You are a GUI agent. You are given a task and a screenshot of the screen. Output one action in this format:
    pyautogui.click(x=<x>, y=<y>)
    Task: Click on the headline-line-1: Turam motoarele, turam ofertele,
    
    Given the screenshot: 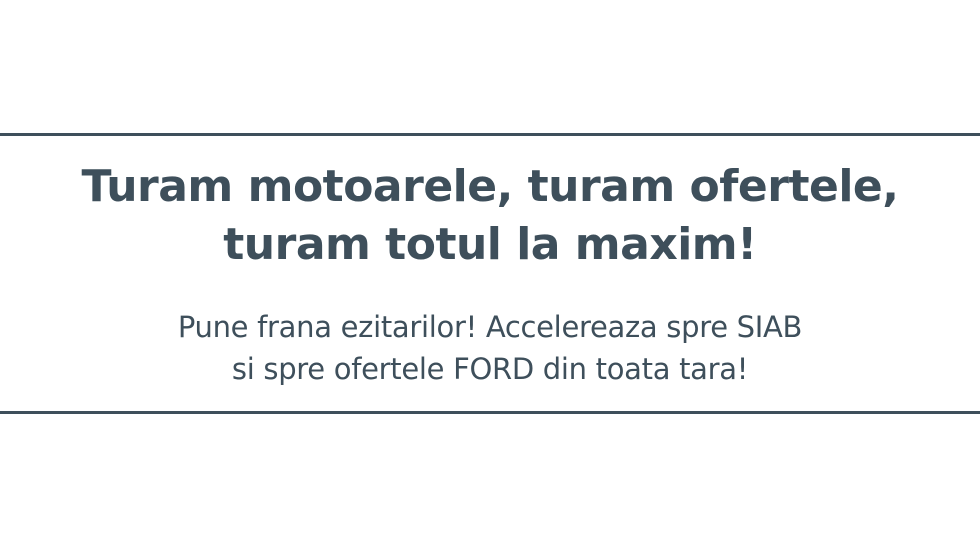 What is the action you would take?
    pyautogui.click(x=490, y=186)
    